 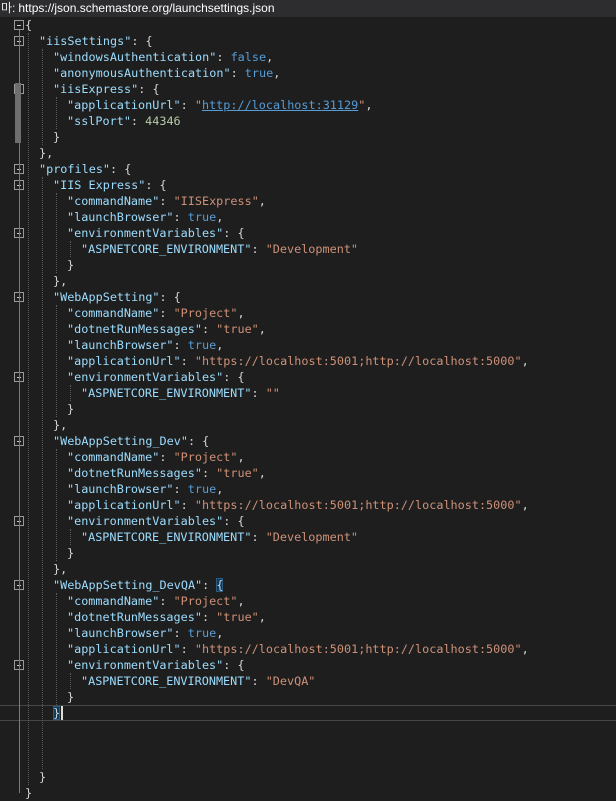 I want to click on code-line: "WebAppSetting_DevQA": {, so click(x=308, y=585).